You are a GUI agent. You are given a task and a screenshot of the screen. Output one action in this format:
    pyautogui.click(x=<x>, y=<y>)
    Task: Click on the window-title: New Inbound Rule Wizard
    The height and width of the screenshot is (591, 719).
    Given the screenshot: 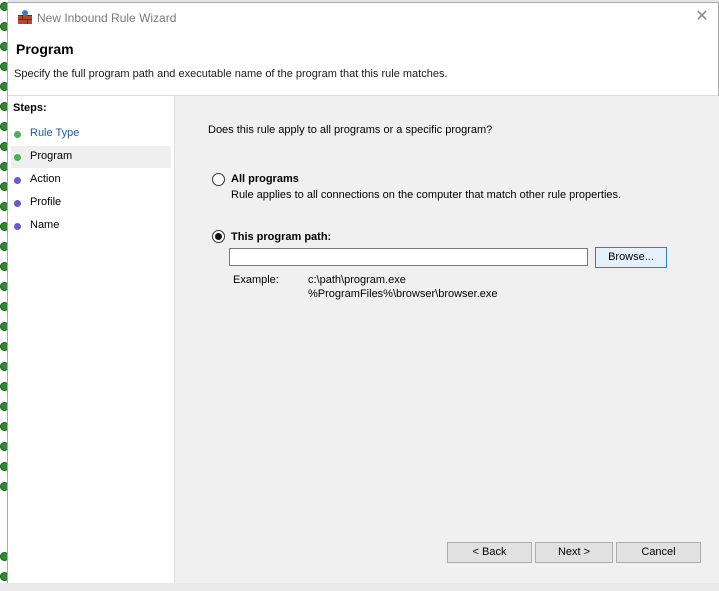 What is the action you would take?
    pyautogui.click(x=107, y=18)
    